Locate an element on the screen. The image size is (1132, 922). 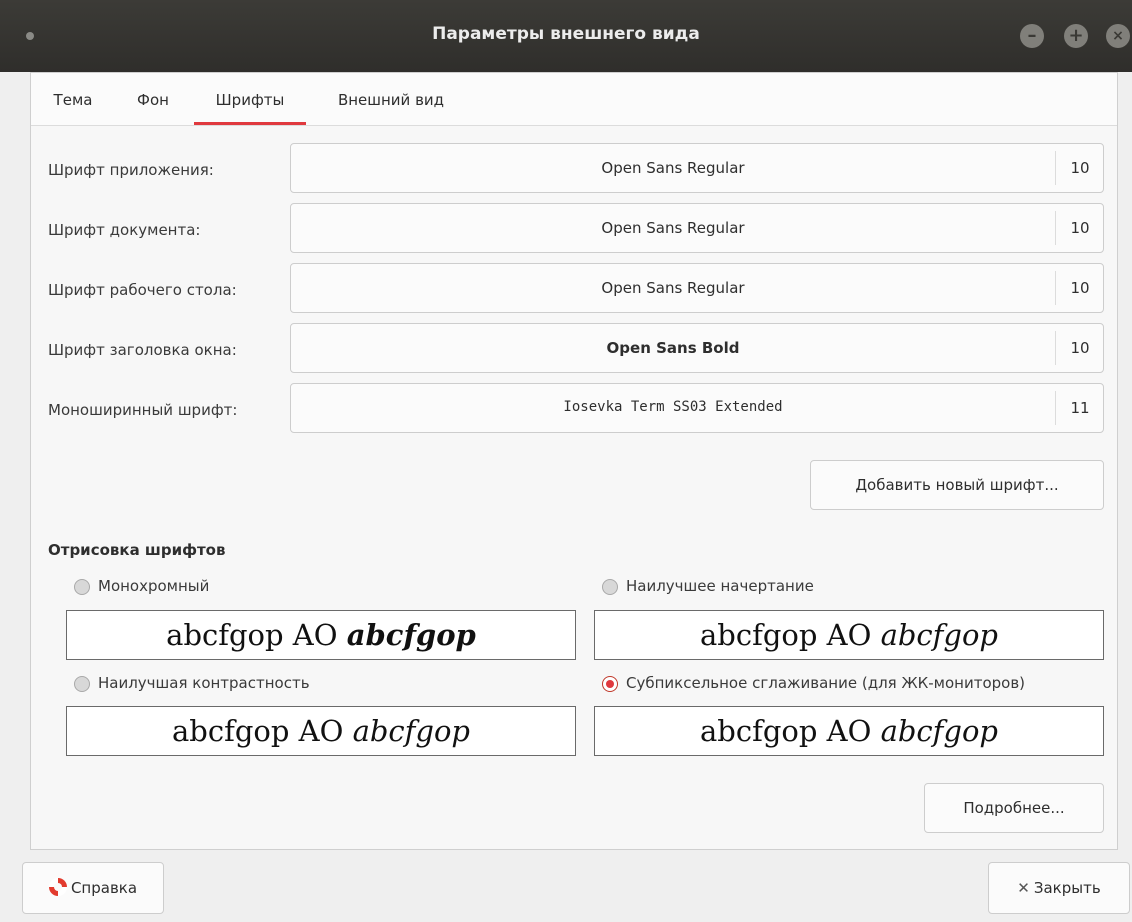
best-shapes-sample: abcfgop AO abcfgop is located at coordinates (849, 635).